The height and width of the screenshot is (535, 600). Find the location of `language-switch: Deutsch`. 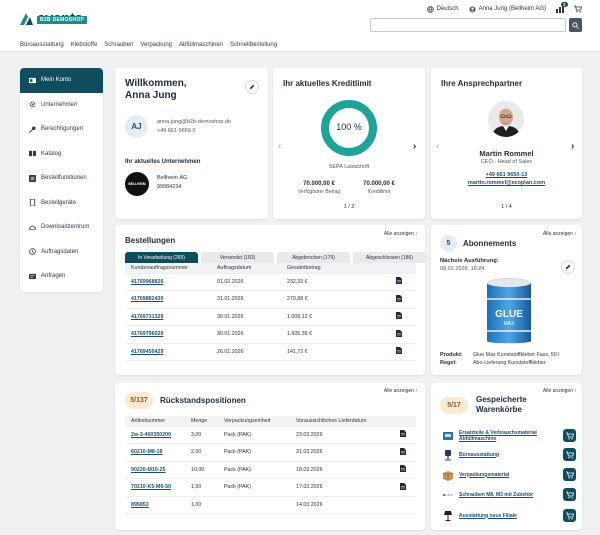

language-switch: Deutsch is located at coordinates (442, 9).